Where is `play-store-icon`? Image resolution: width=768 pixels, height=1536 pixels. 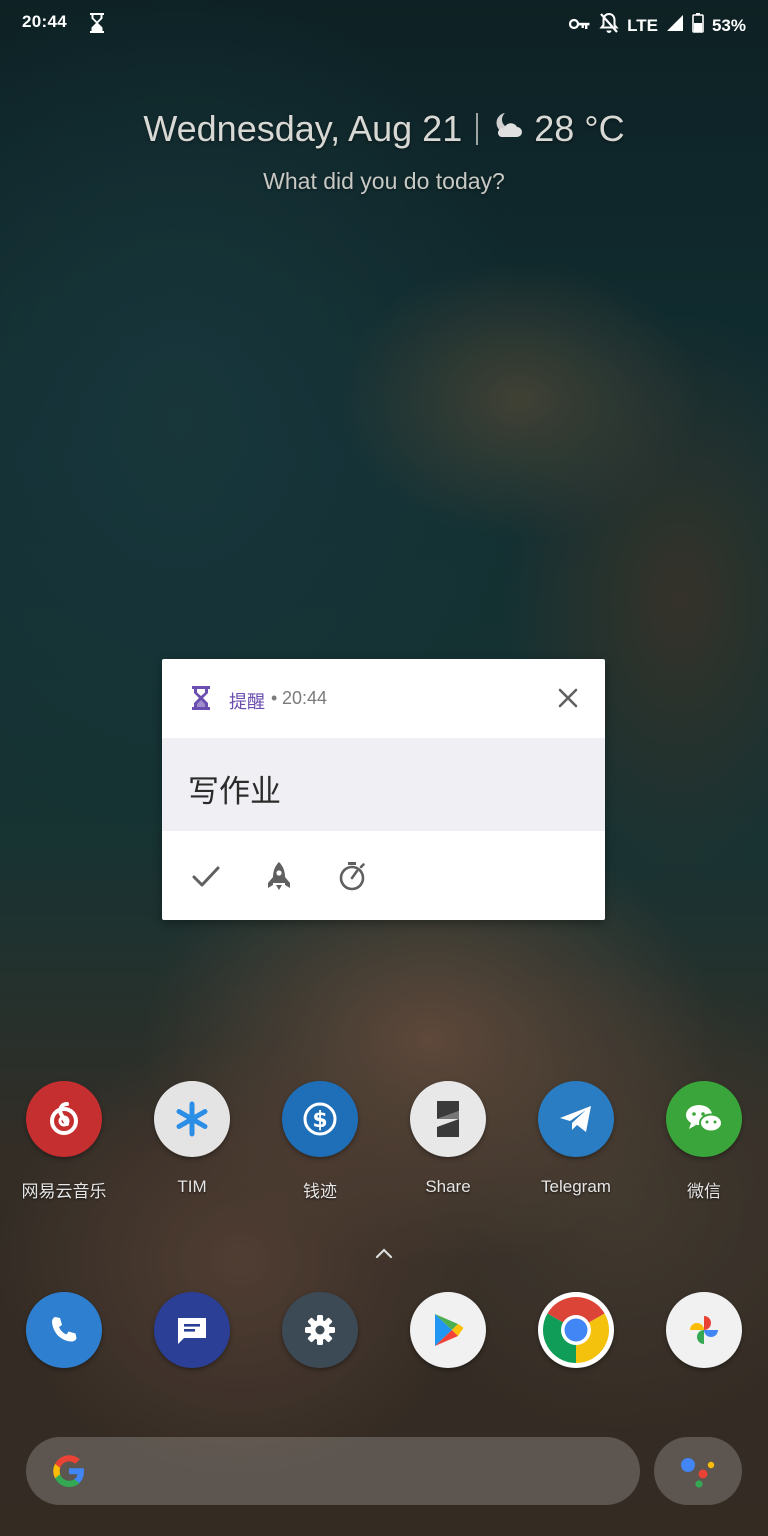
play-store-icon is located at coordinates (448, 1330).